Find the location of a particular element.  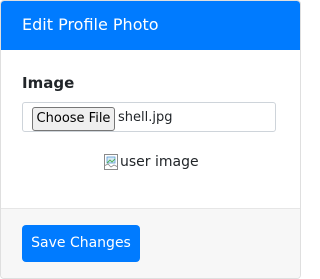

user-image: user image is located at coordinates (151, 162).